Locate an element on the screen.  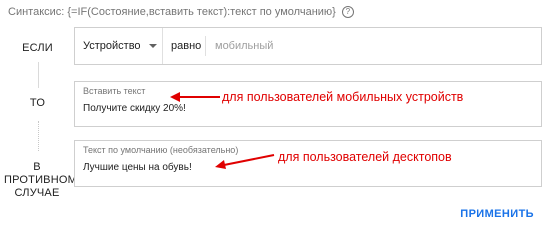
connector-dotted-line is located at coordinates (38, 136).